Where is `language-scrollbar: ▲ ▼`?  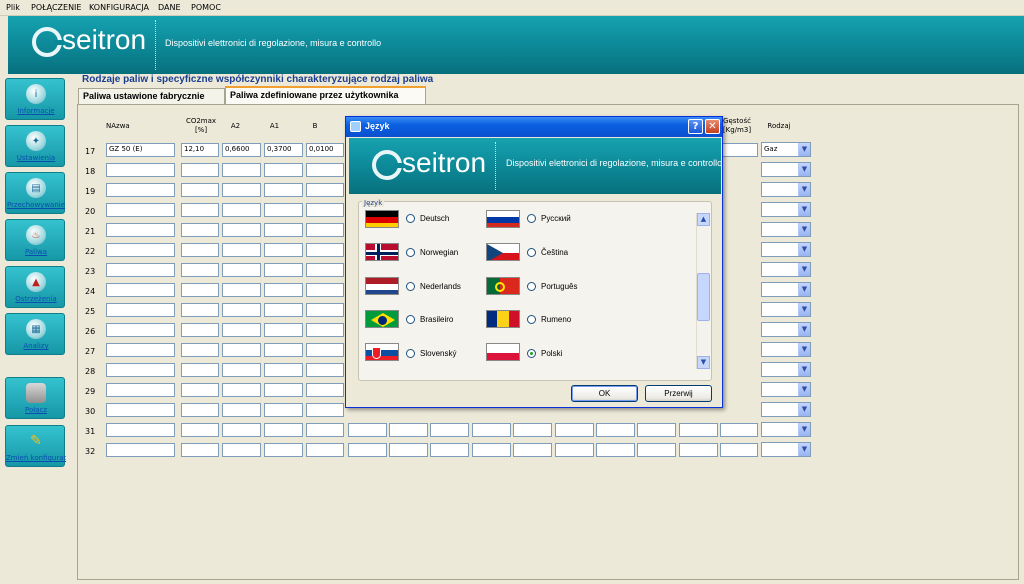
language-scrollbar: ▲ ▼ is located at coordinates (703, 291).